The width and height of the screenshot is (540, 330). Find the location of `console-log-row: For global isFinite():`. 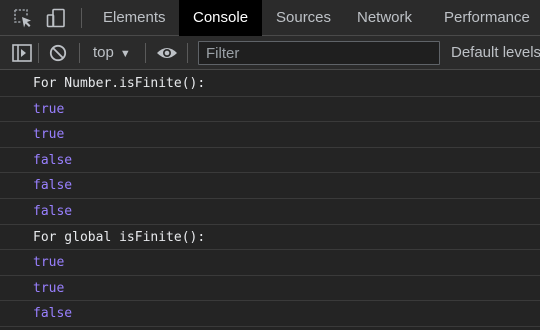

console-log-row: For global isFinite(): is located at coordinates (270, 238).